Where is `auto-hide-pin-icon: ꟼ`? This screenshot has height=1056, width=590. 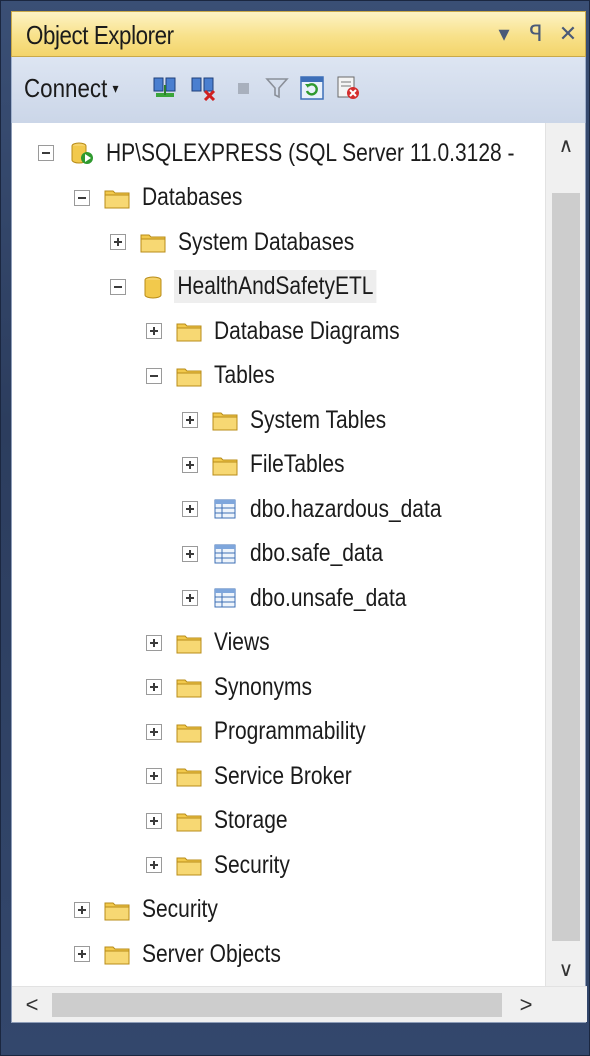 auto-hide-pin-icon: ꟼ is located at coordinates (536, 34).